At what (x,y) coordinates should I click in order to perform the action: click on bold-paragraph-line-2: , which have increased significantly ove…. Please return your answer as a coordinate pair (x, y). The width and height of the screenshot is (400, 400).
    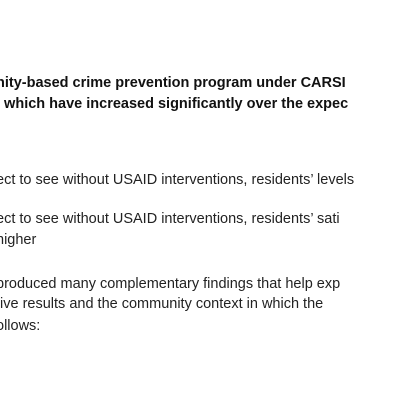
    Looking at the image, I should click on (174, 104).